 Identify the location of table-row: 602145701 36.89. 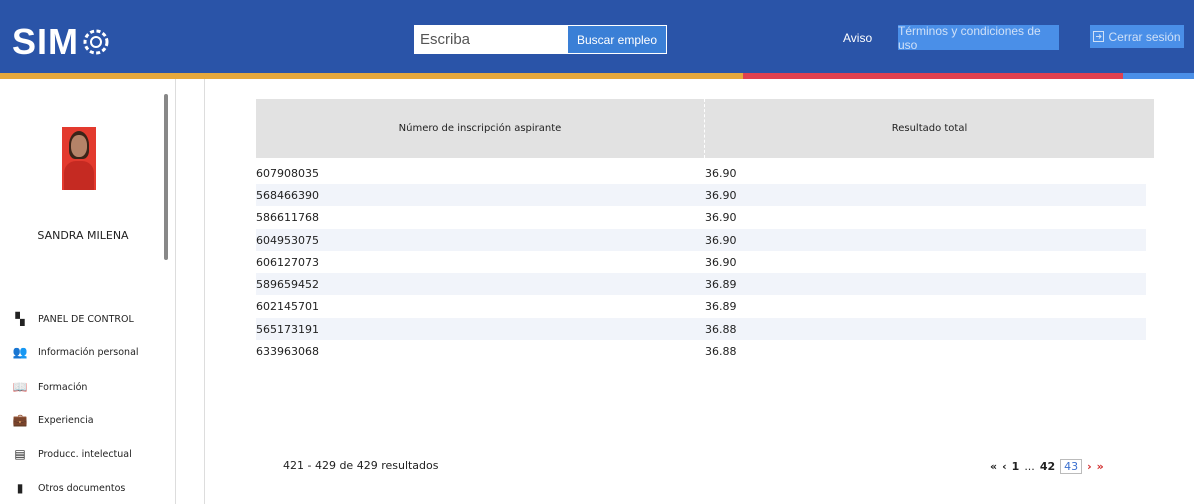
(701, 306).